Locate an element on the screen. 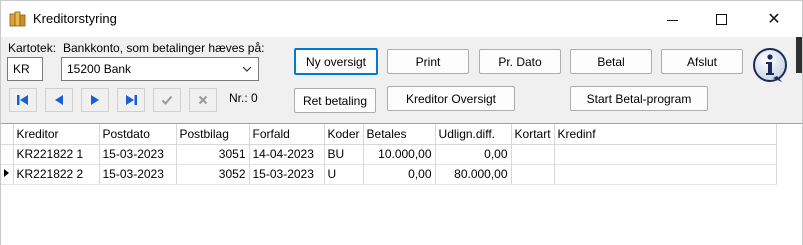 This screenshot has width=803, height=245. kartotek-field: KR is located at coordinates (25, 69).